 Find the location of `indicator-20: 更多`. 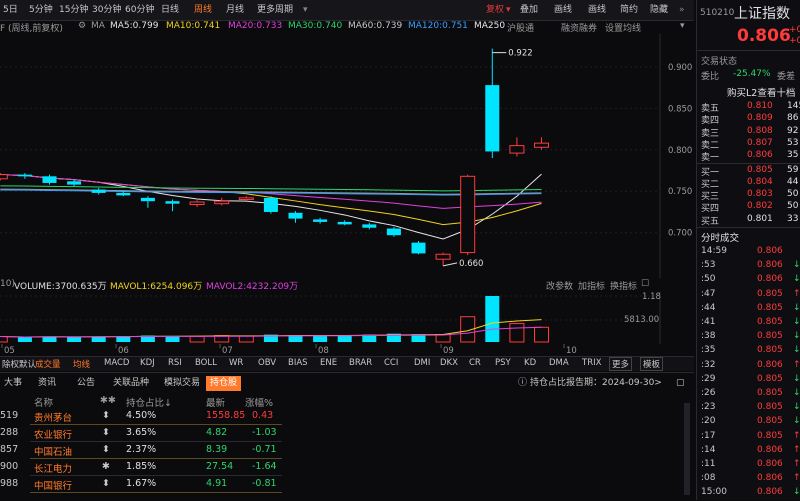

indicator-20: 更多 is located at coordinates (621, 364).